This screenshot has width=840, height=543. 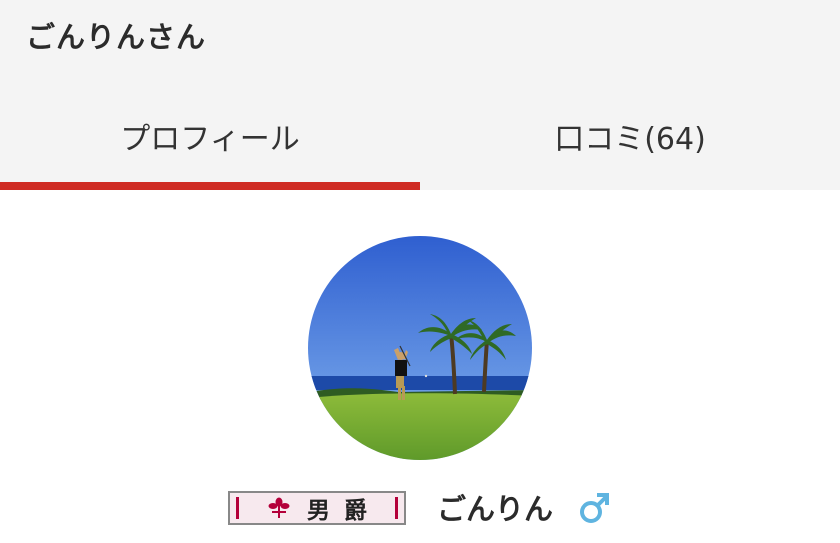 I want to click on male-symbol-icon, so click(x=594, y=508).